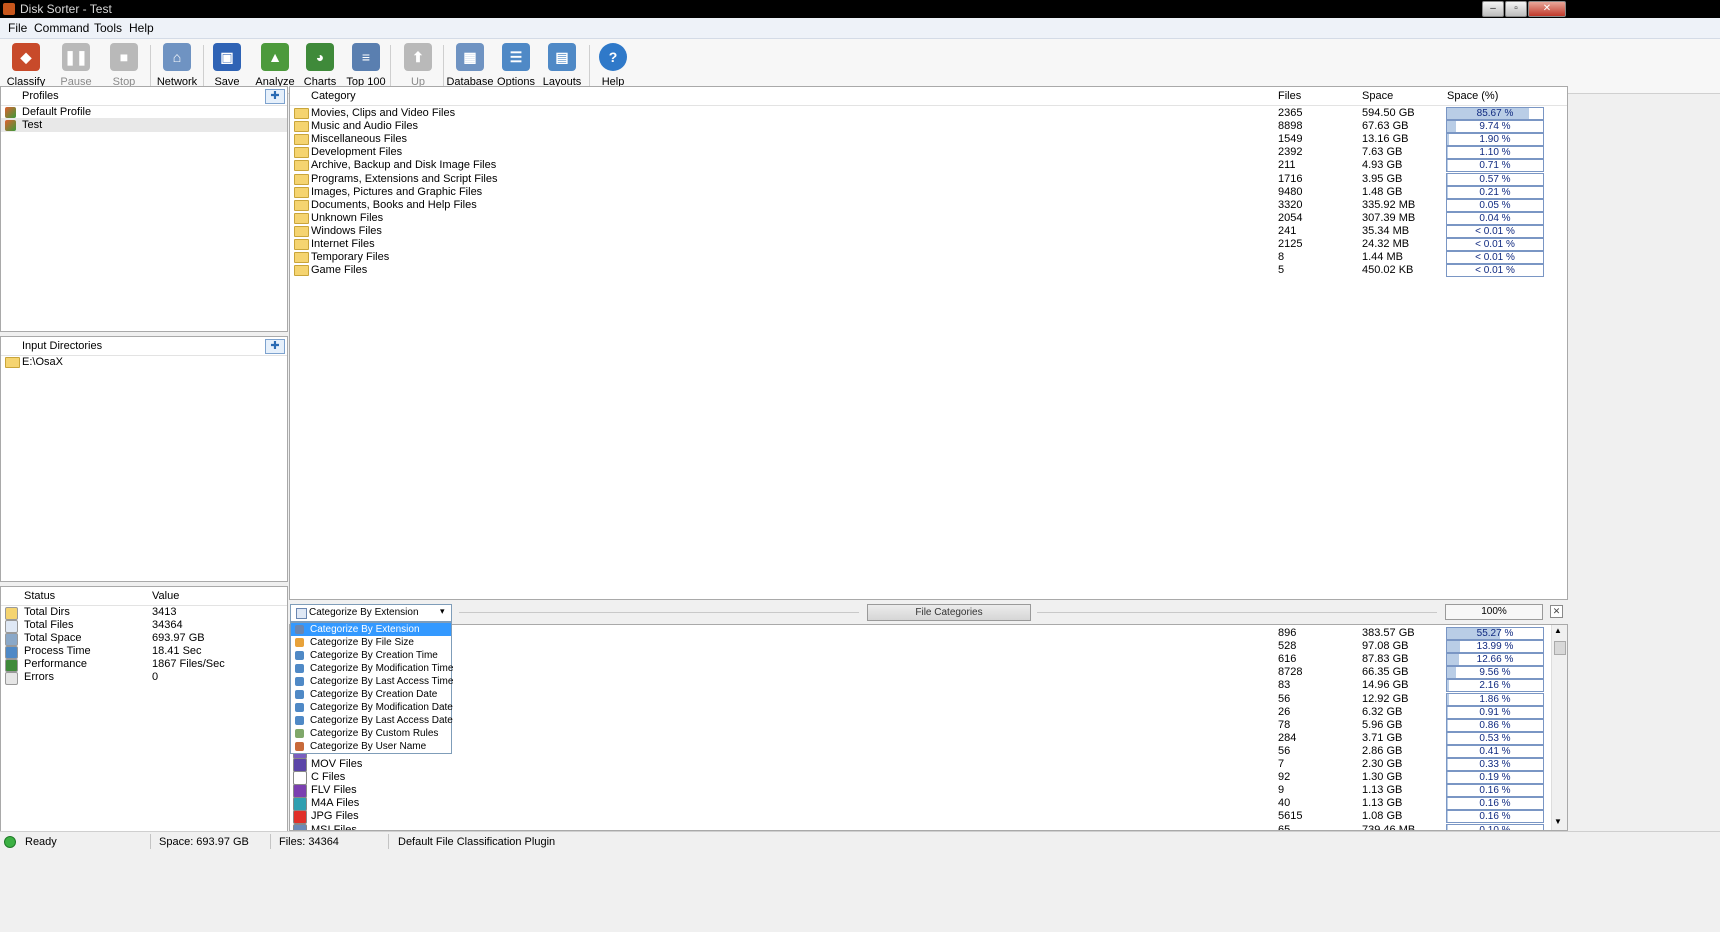 The height and width of the screenshot is (932, 1720). Describe the element at coordinates (275, 346) in the screenshot. I see `add-directory-button: ✚` at that location.